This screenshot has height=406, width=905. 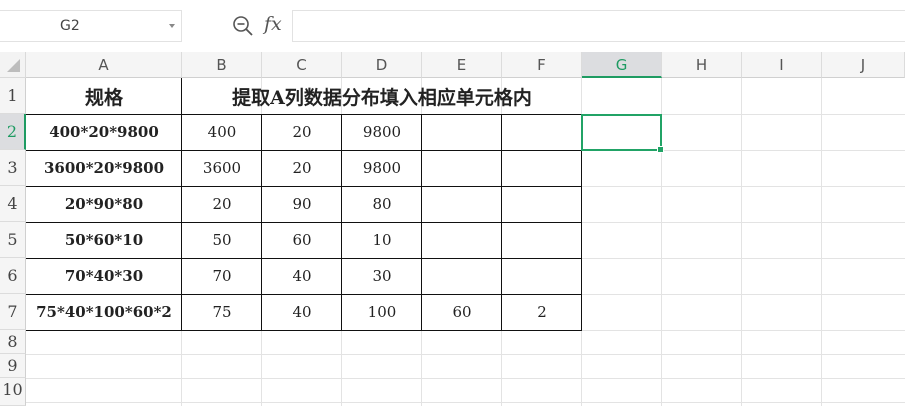 I want to click on select-all-icon, so click(x=13, y=65).